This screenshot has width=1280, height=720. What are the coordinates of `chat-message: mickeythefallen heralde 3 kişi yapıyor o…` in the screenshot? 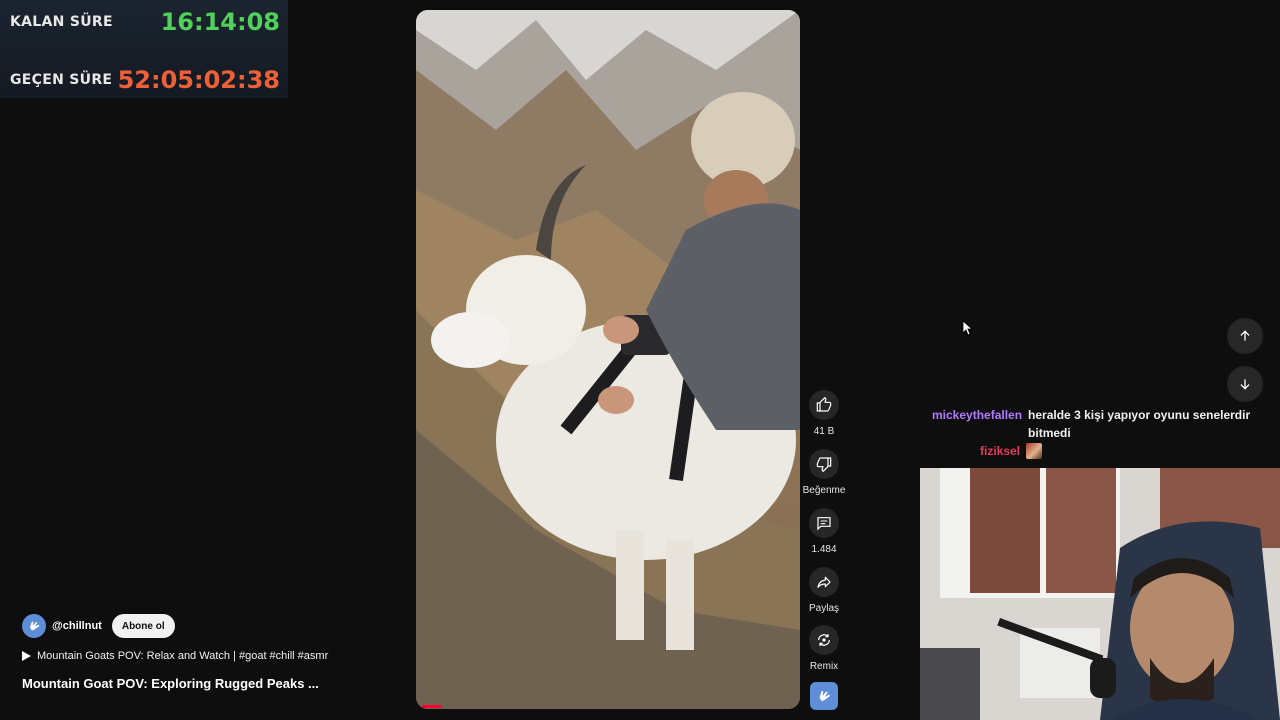 It's located at (1102, 424).